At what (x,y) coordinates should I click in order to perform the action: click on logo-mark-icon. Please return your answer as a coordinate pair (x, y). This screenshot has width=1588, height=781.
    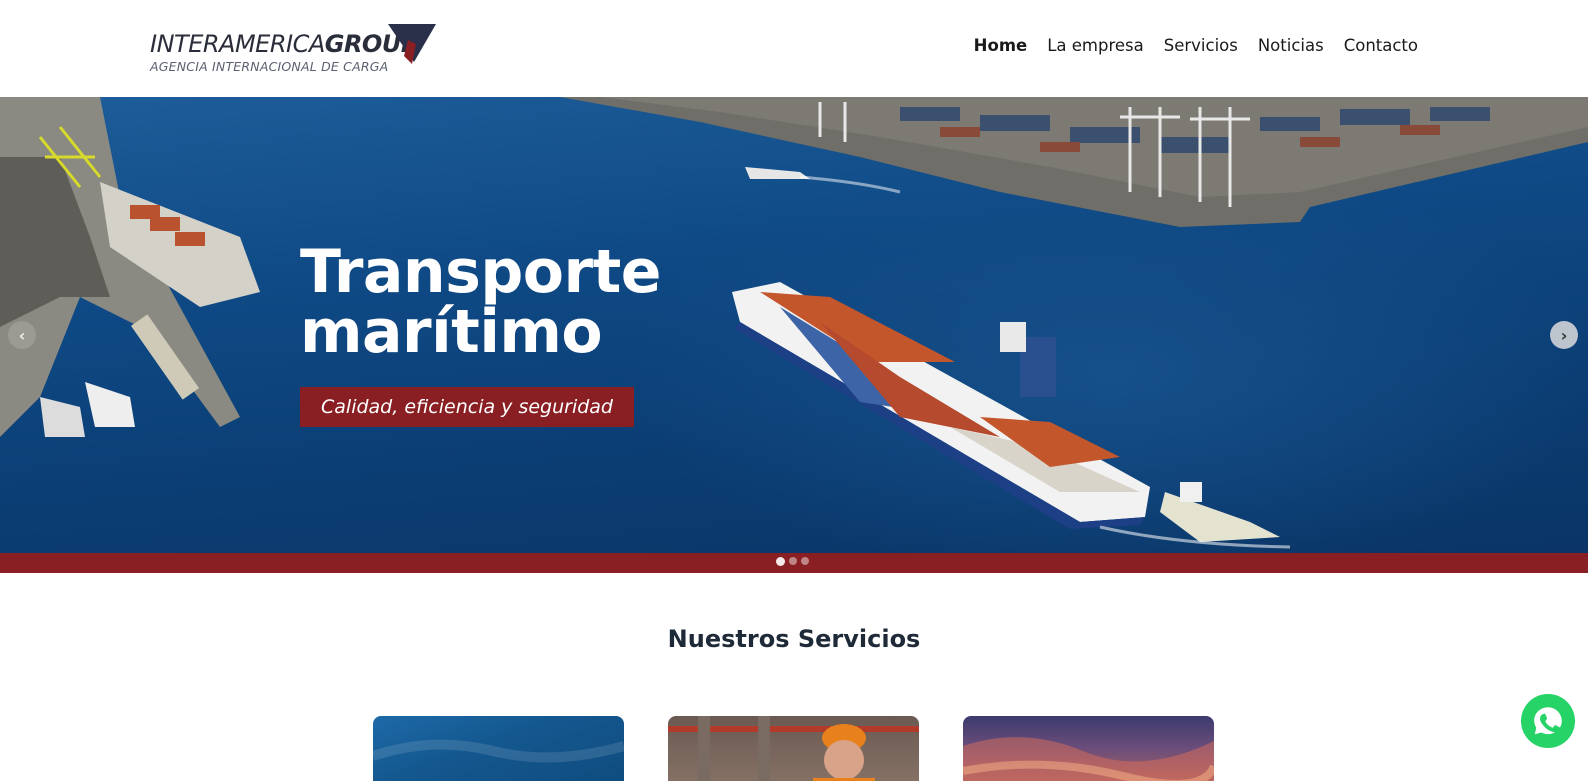
    Looking at the image, I should click on (412, 44).